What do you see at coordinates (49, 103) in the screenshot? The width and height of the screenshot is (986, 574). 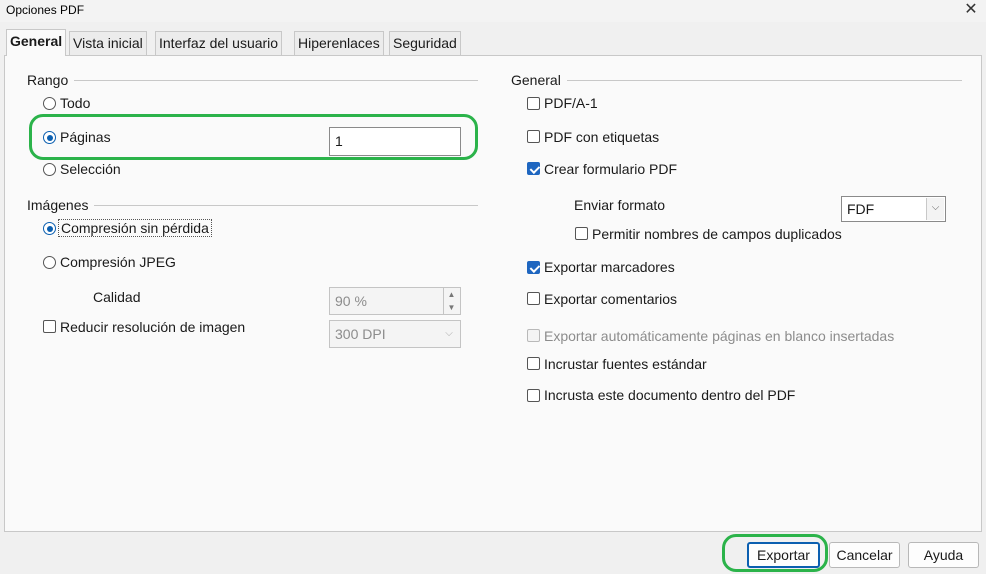 I see `radio-todo` at bounding box center [49, 103].